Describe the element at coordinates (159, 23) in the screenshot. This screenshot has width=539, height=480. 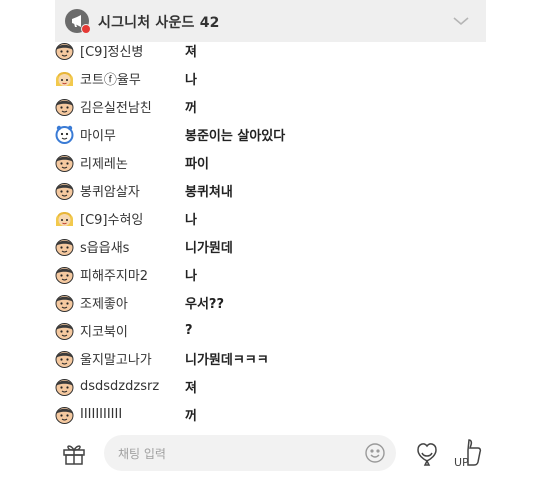
I see `room-title: 시그니처 사운드 42` at that location.